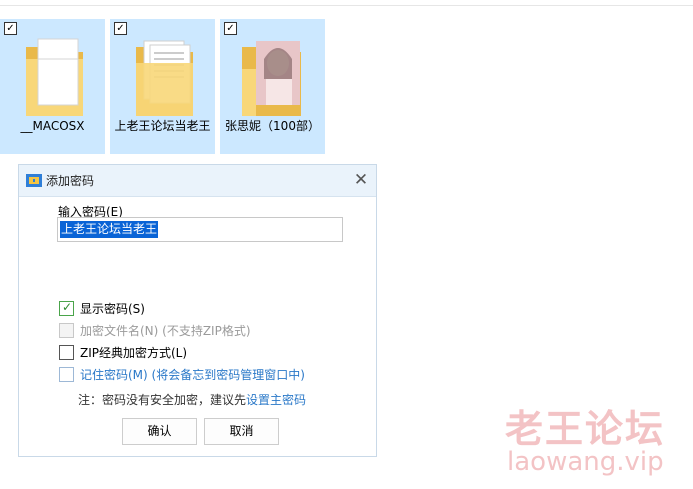 The height and width of the screenshot is (489, 693). What do you see at coordinates (34, 180) in the screenshot?
I see `archive-lock-icon` at bounding box center [34, 180].